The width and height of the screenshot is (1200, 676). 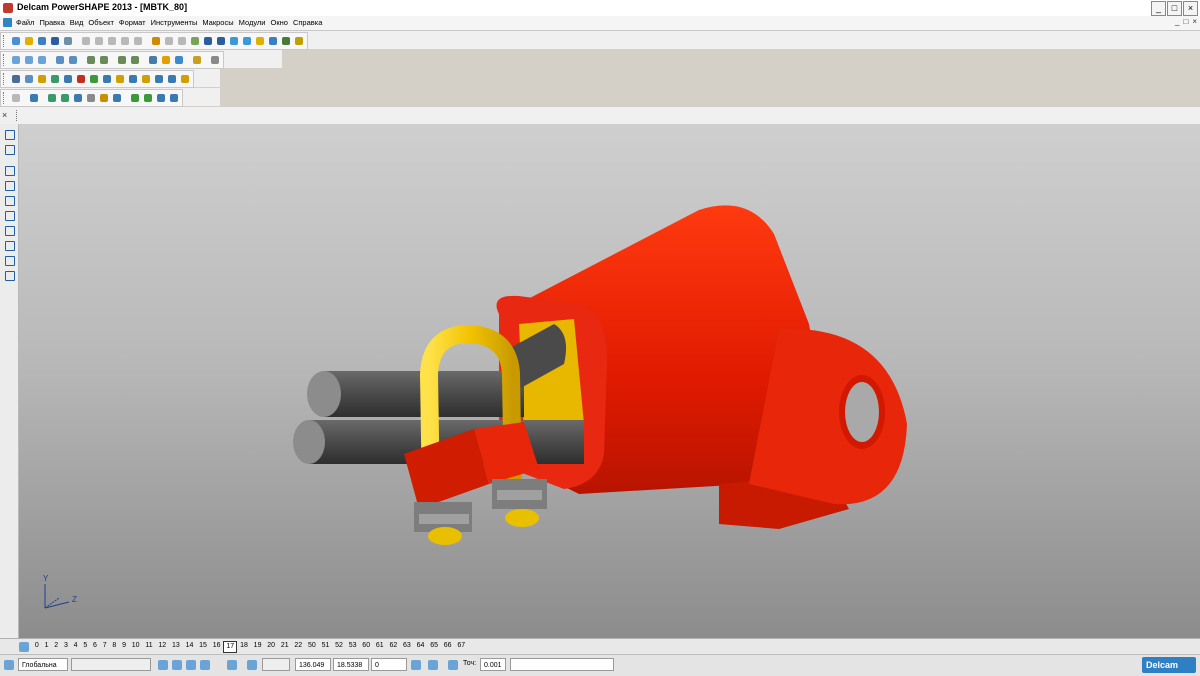 I want to click on xyz-icon, so click(x=34, y=98).